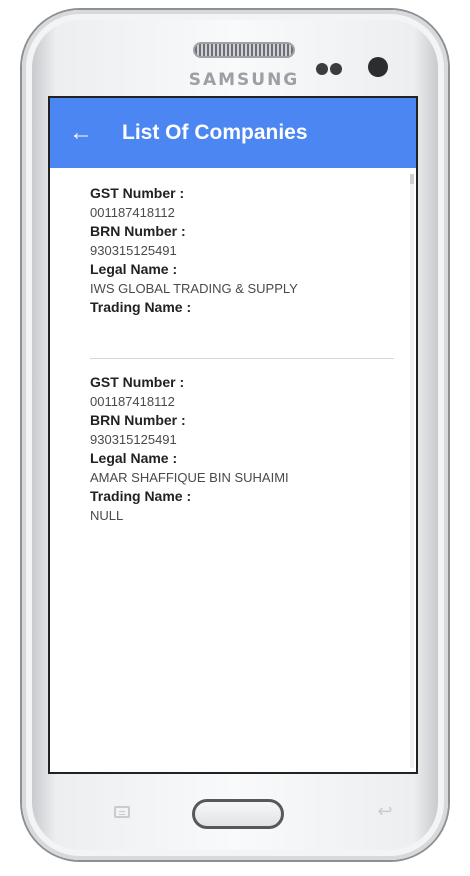 The width and height of the screenshot is (470, 876). What do you see at coordinates (385, 811) in the screenshot?
I see `back-arrow-icon: ↩` at bounding box center [385, 811].